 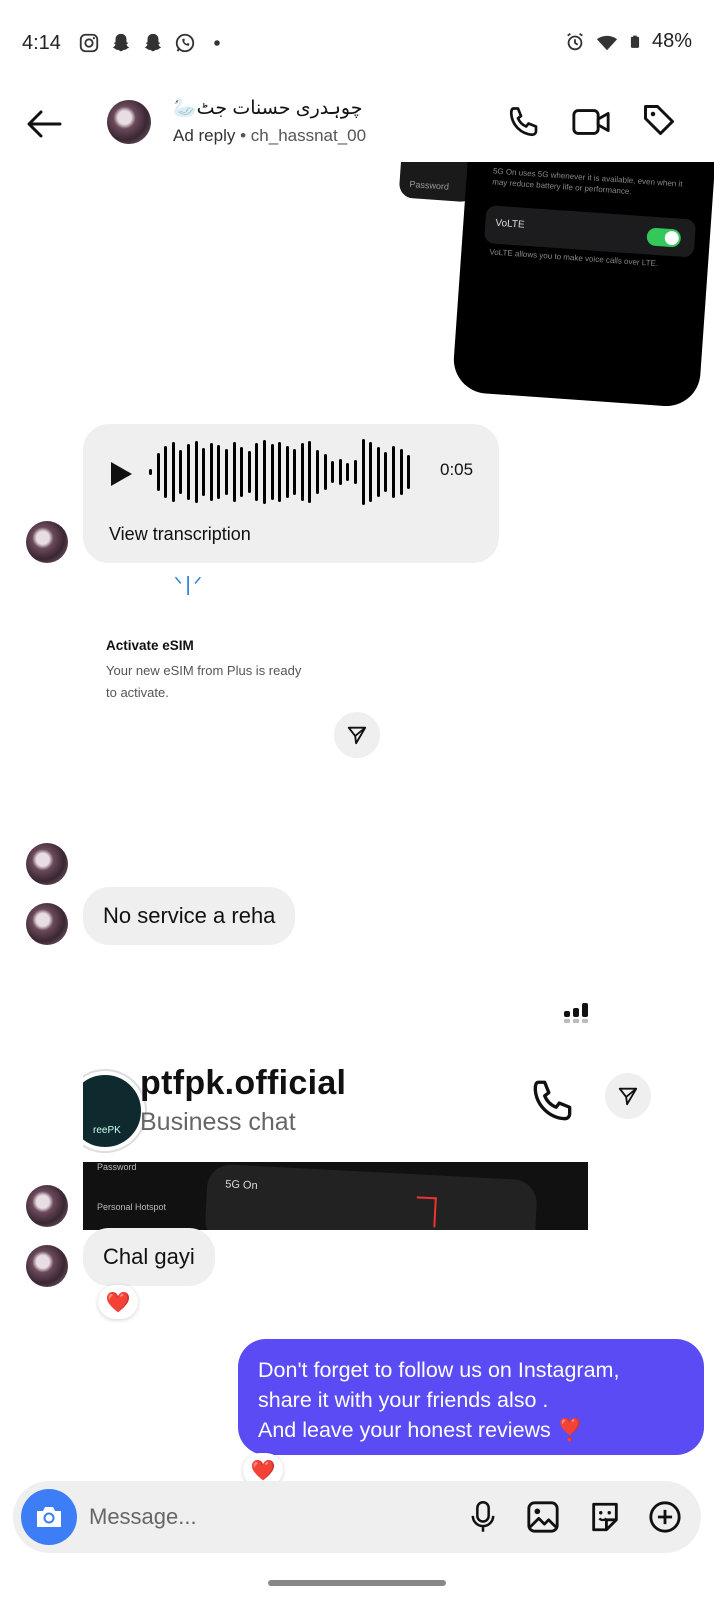 I want to click on volte-toggle, so click(x=664, y=237).